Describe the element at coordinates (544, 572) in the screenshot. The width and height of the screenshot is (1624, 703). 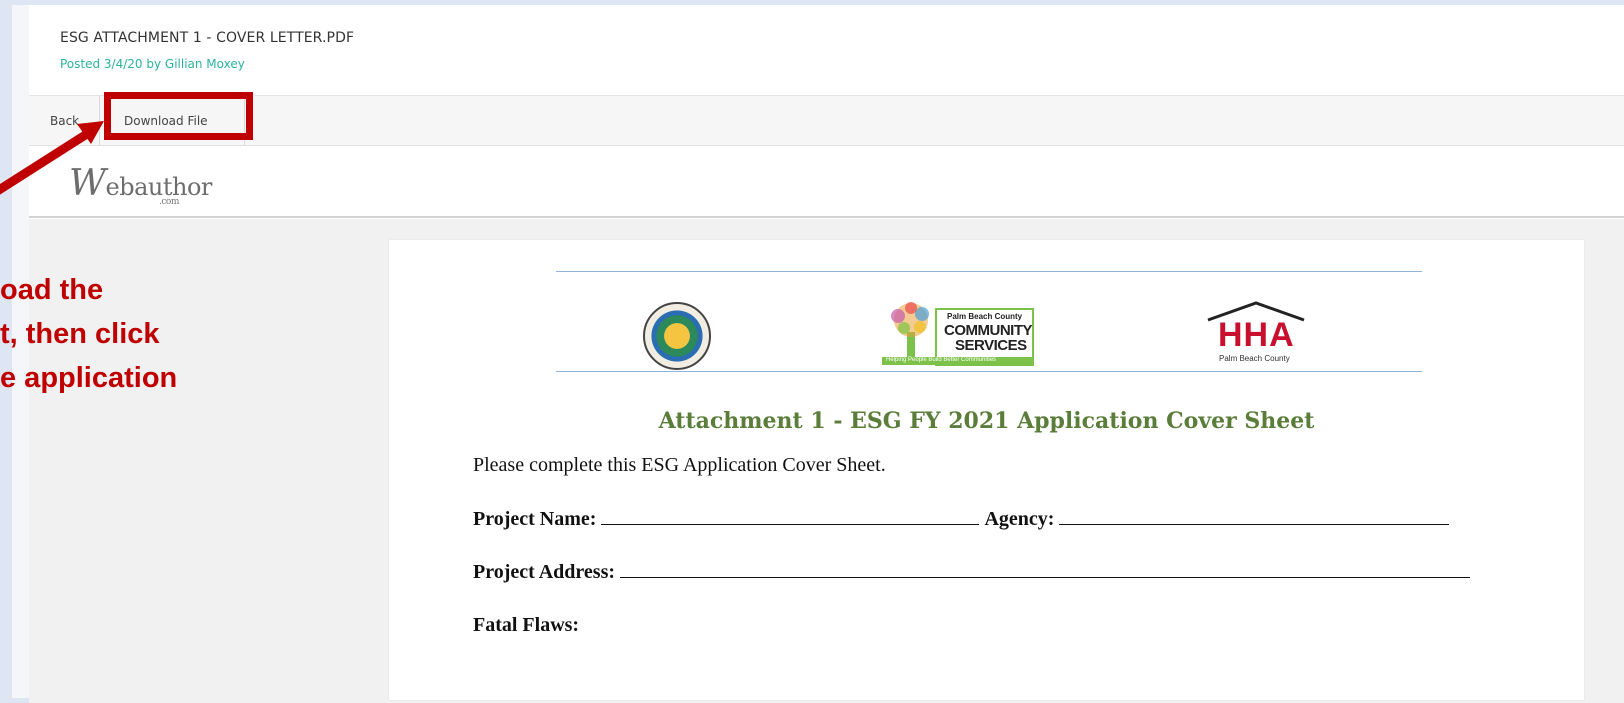
I see `project-address-label: Project Address:` at that location.